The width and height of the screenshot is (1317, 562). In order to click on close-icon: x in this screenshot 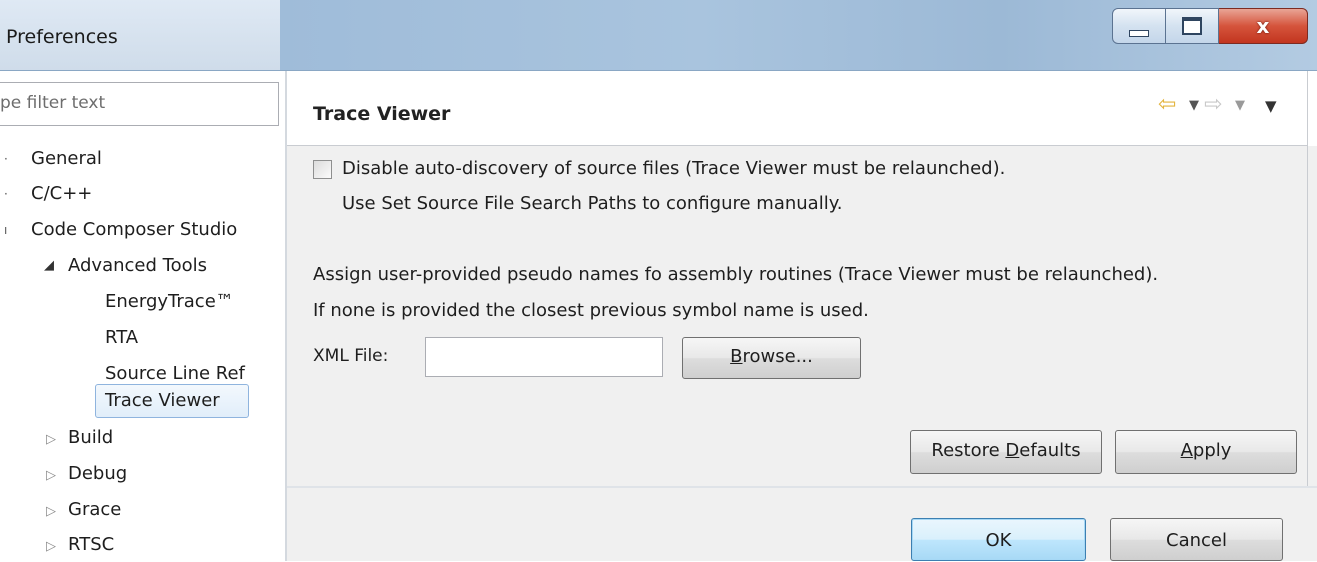, I will do `click(1263, 26)`.